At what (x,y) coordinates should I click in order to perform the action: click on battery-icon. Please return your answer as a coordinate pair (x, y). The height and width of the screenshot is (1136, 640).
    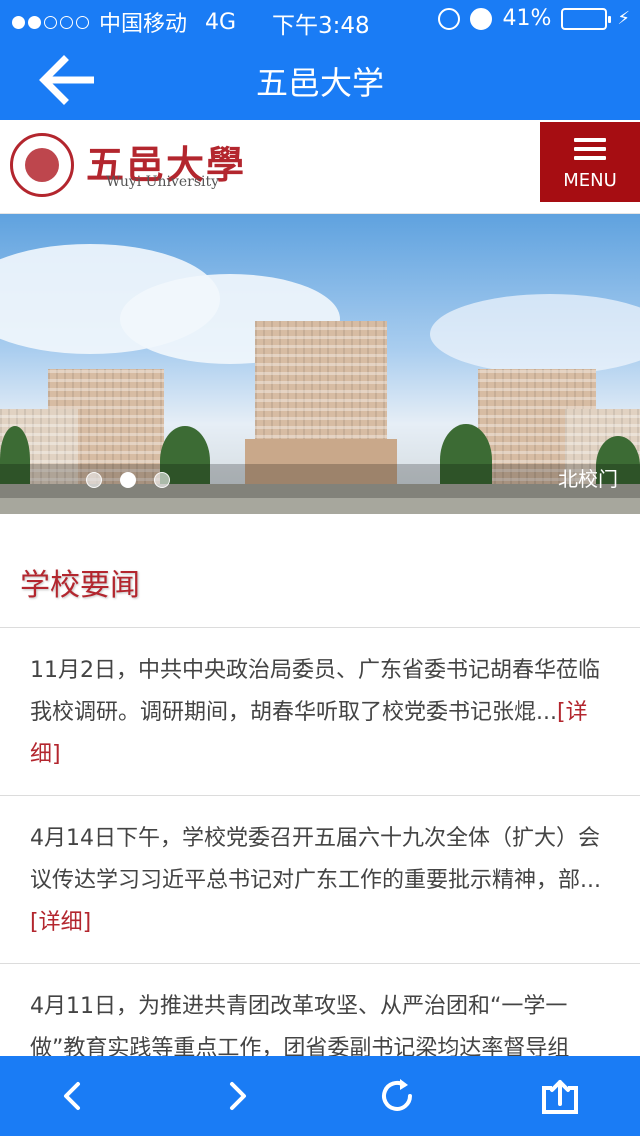
    Looking at the image, I should click on (586, 18).